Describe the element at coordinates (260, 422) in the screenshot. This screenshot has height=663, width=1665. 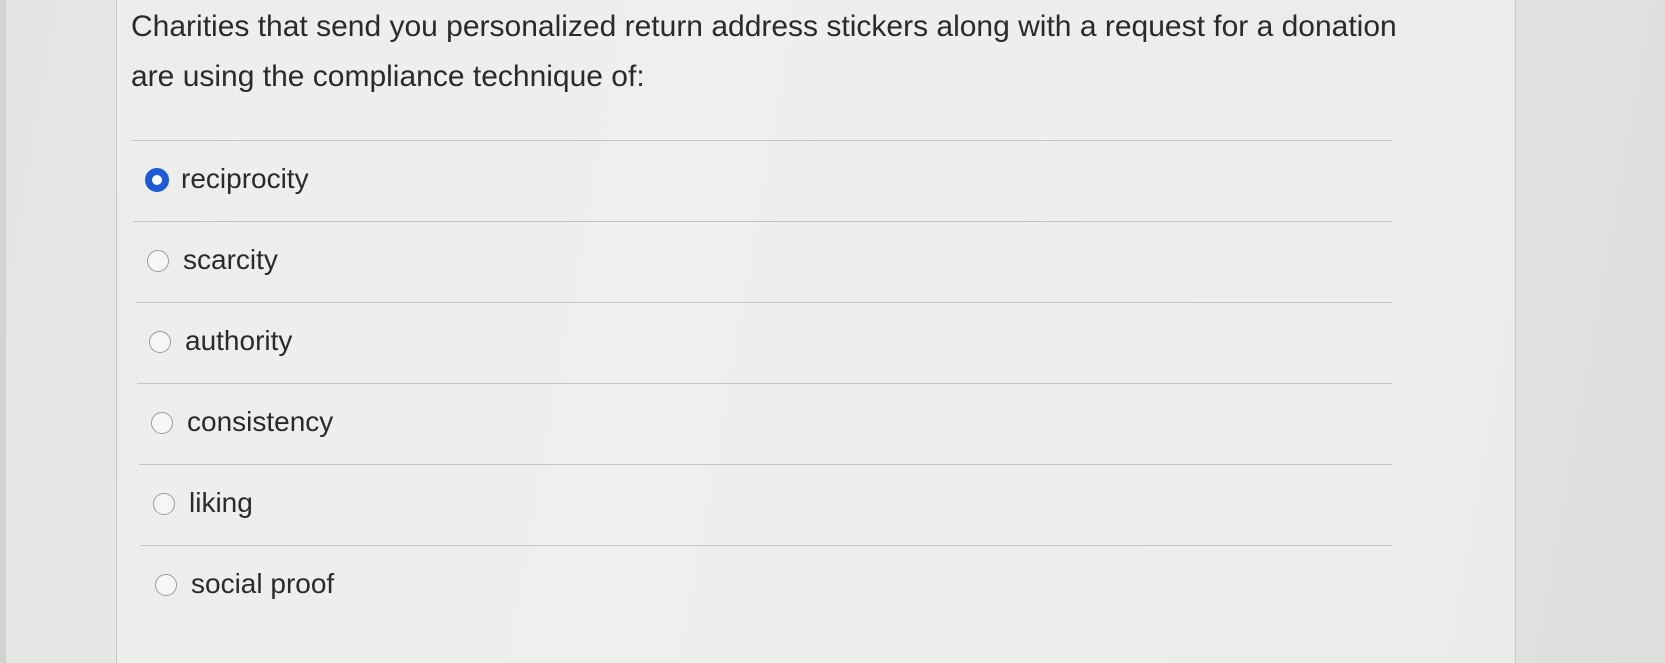
I see `answer-label: consistency` at that location.